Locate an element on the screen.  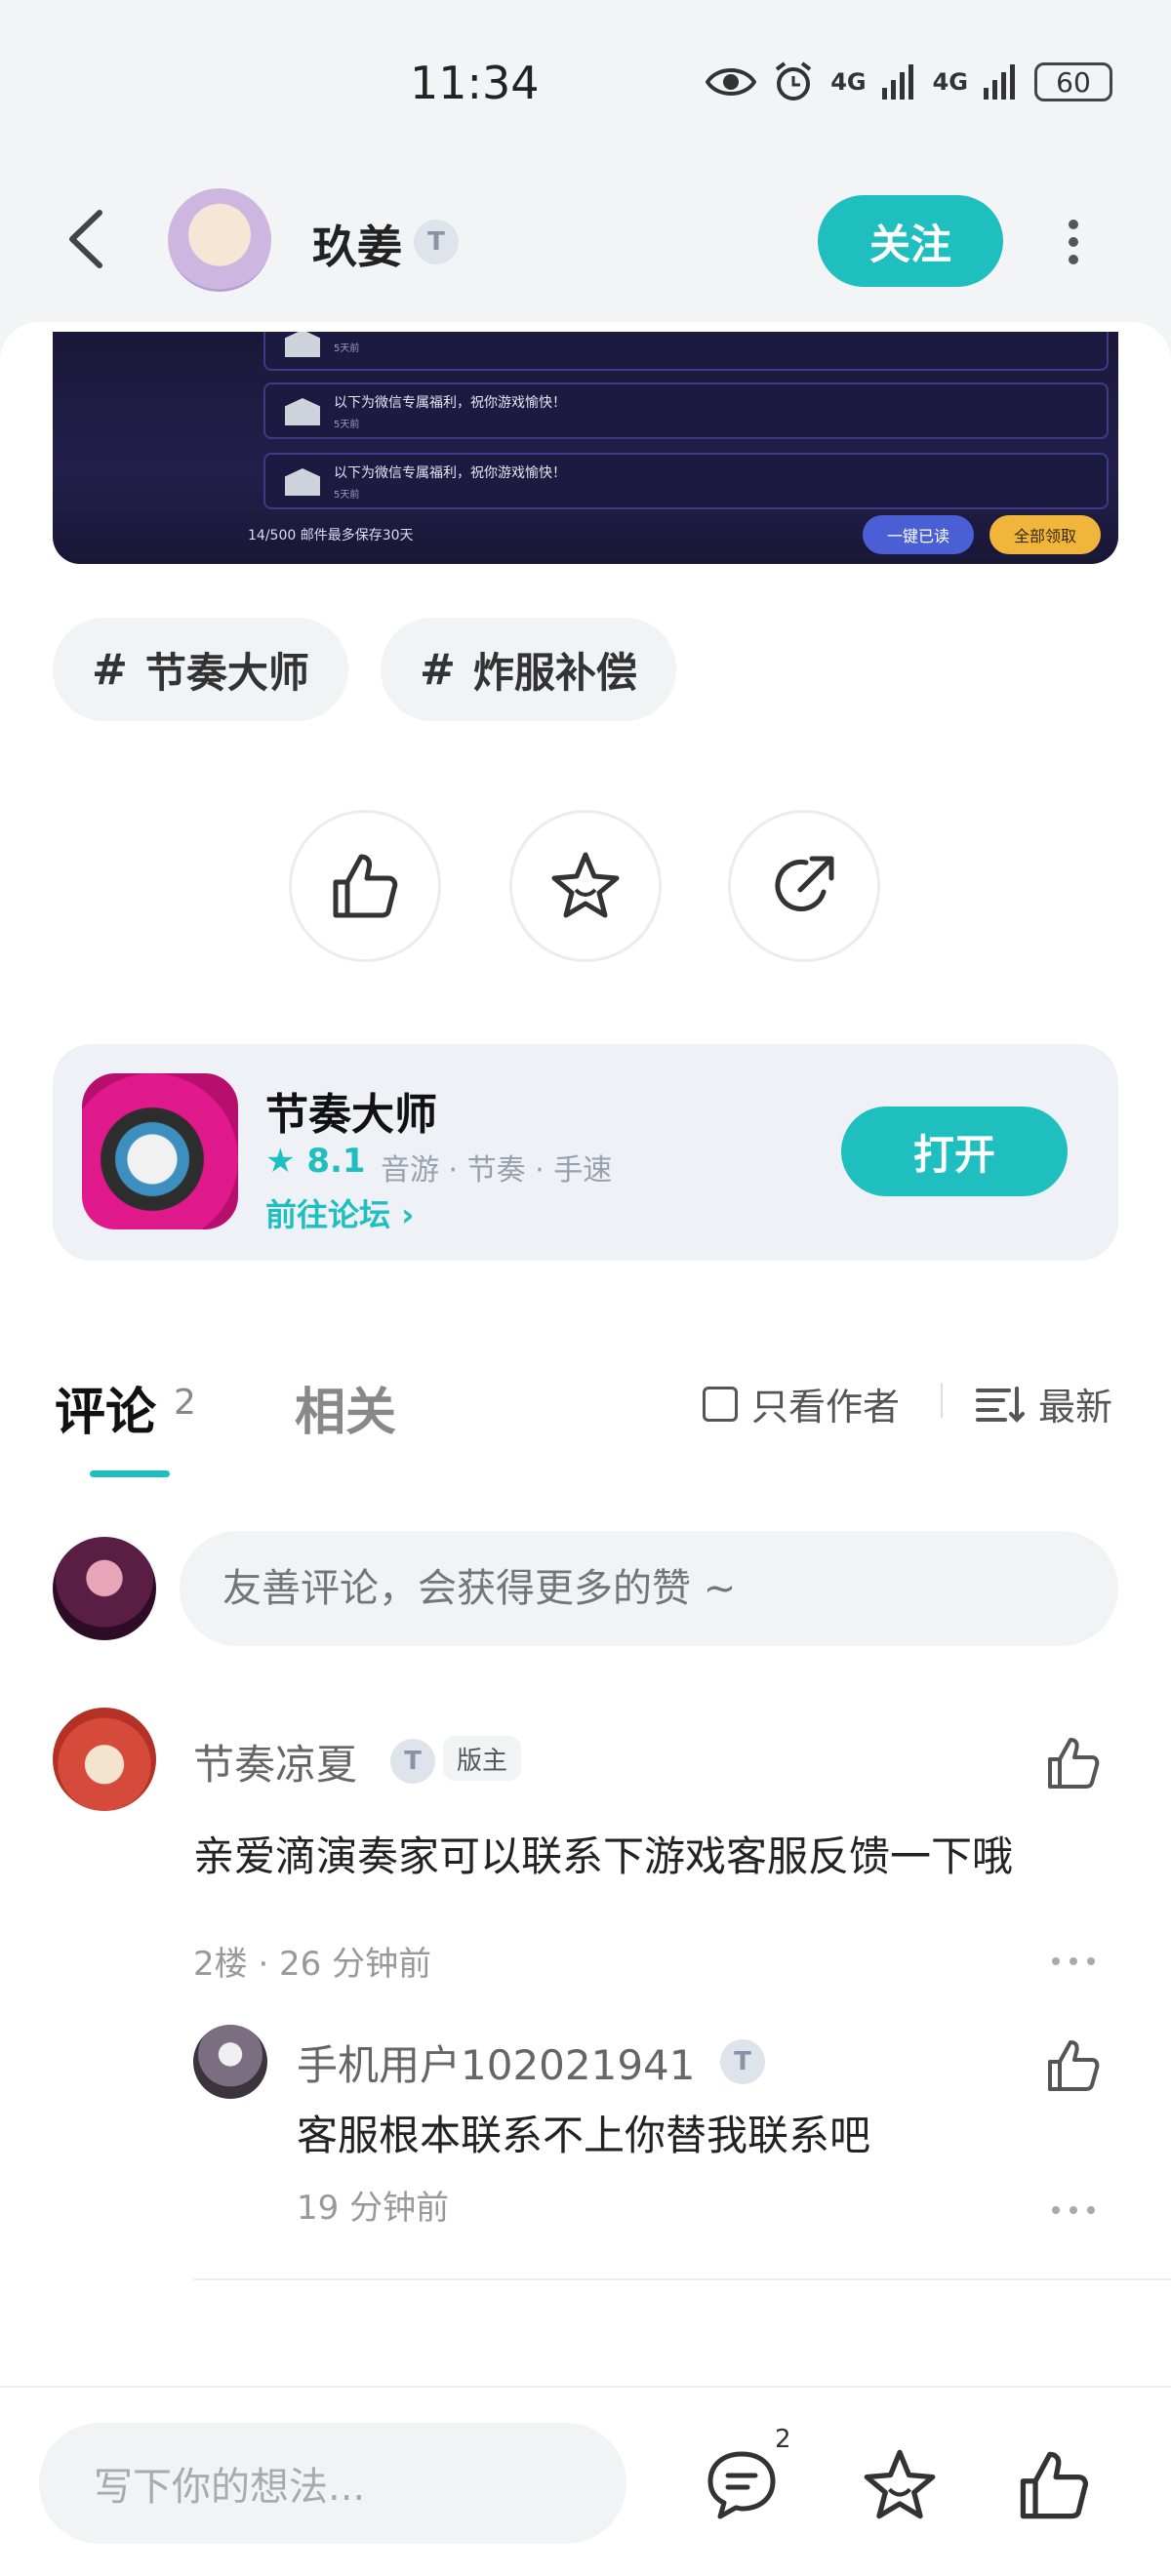
chevron-right-icon: › is located at coordinates (408, 1214).